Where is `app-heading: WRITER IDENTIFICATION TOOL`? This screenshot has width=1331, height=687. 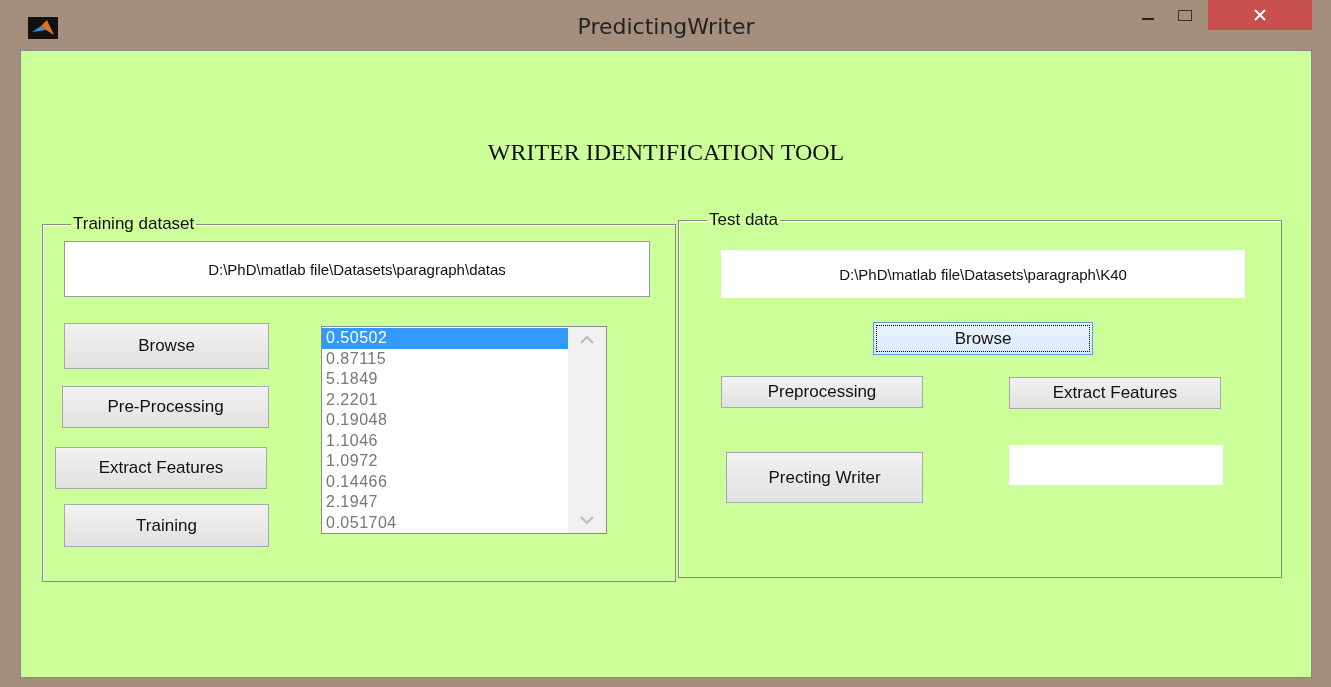 app-heading: WRITER IDENTIFICATION TOOL is located at coordinates (666, 152).